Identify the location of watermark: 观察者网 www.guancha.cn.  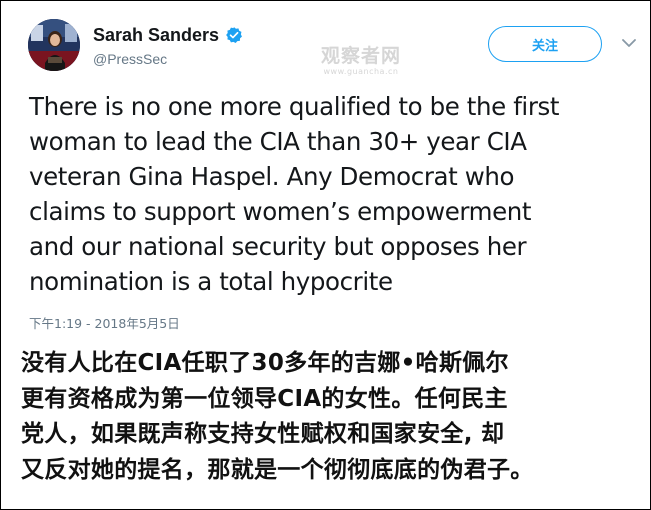
(361, 61).